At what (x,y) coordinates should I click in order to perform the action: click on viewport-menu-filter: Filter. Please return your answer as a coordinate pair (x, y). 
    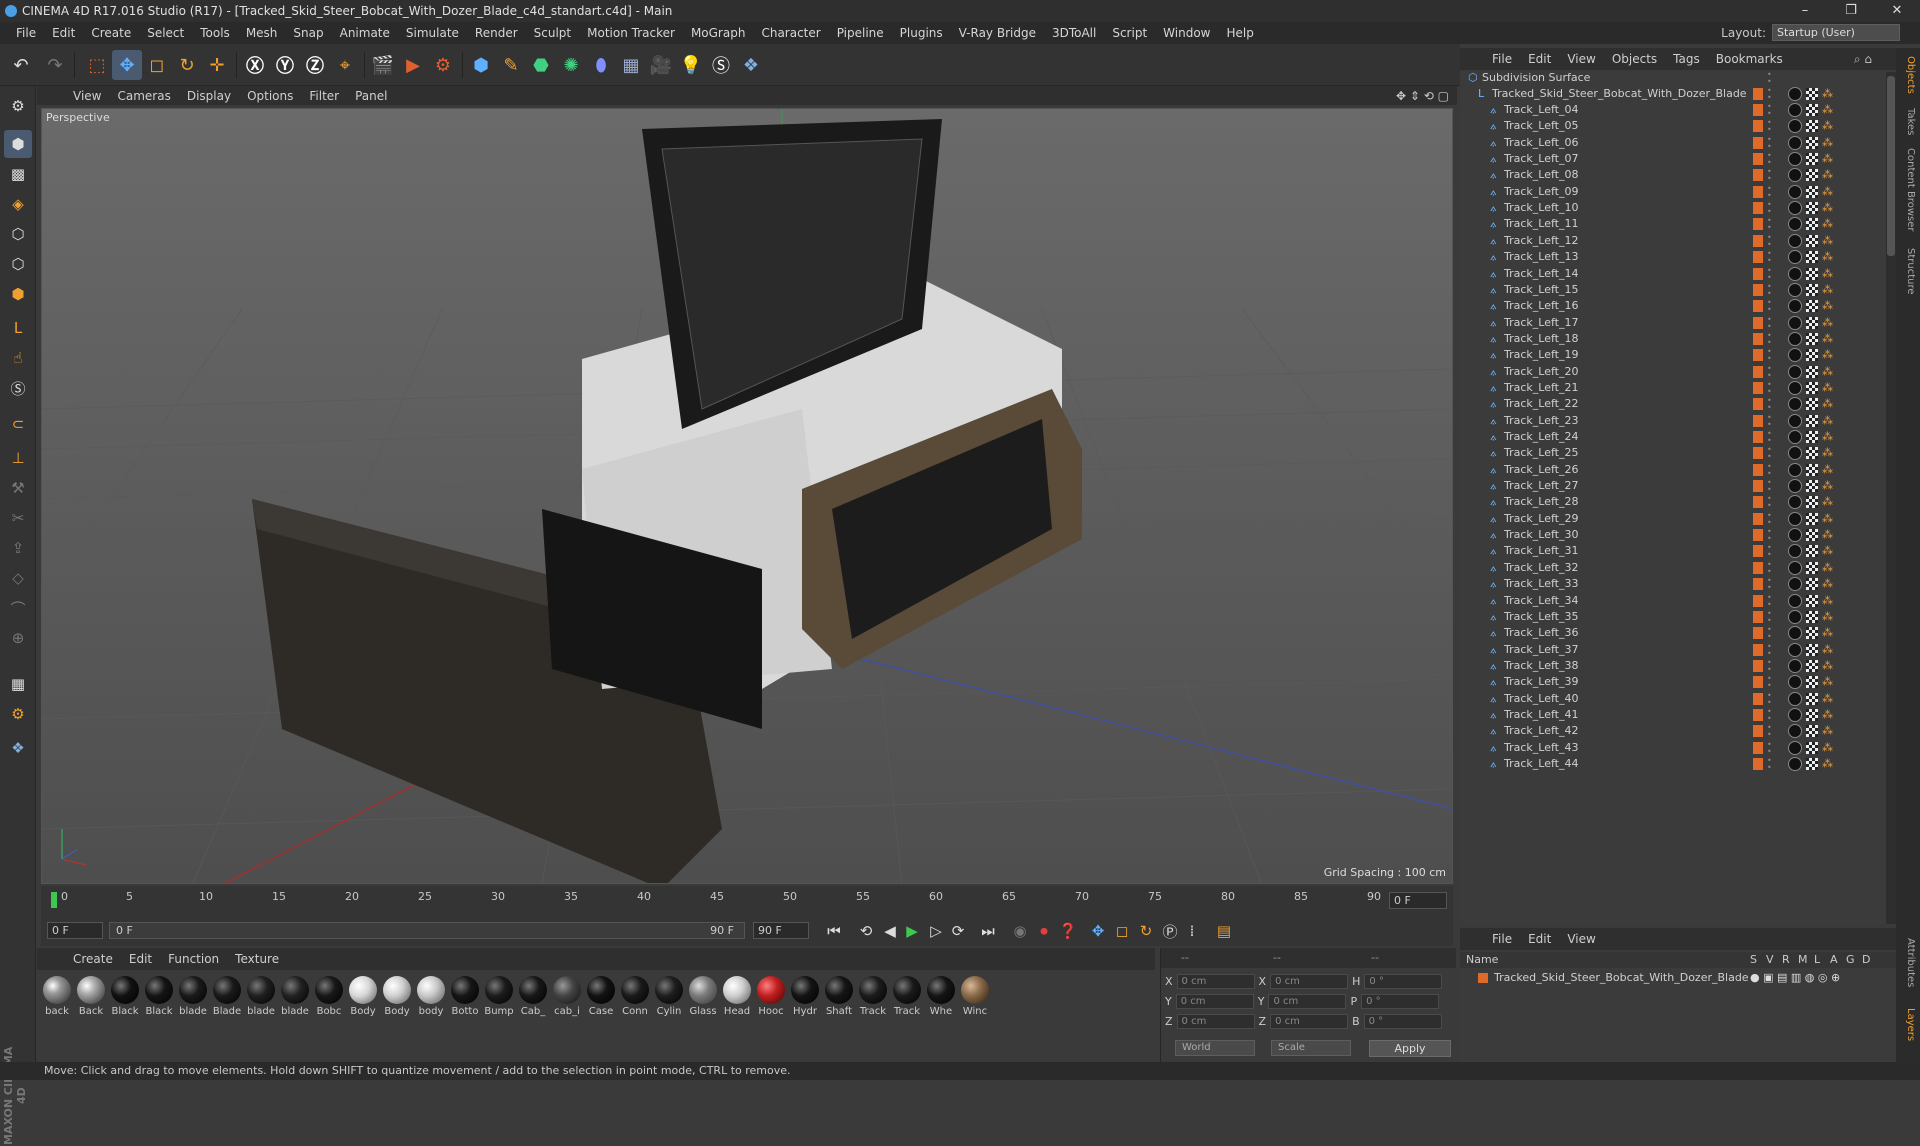
    Looking at the image, I should click on (324, 96).